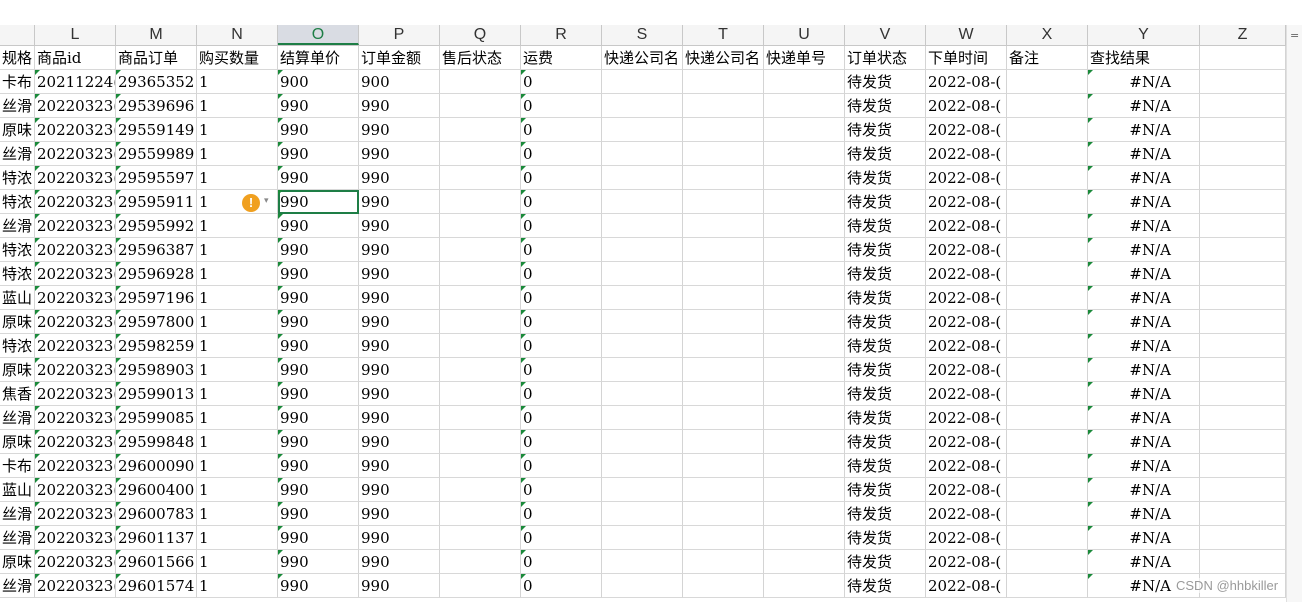  What do you see at coordinates (561, 58) in the screenshot?
I see `header-cell: 运费` at bounding box center [561, 58].